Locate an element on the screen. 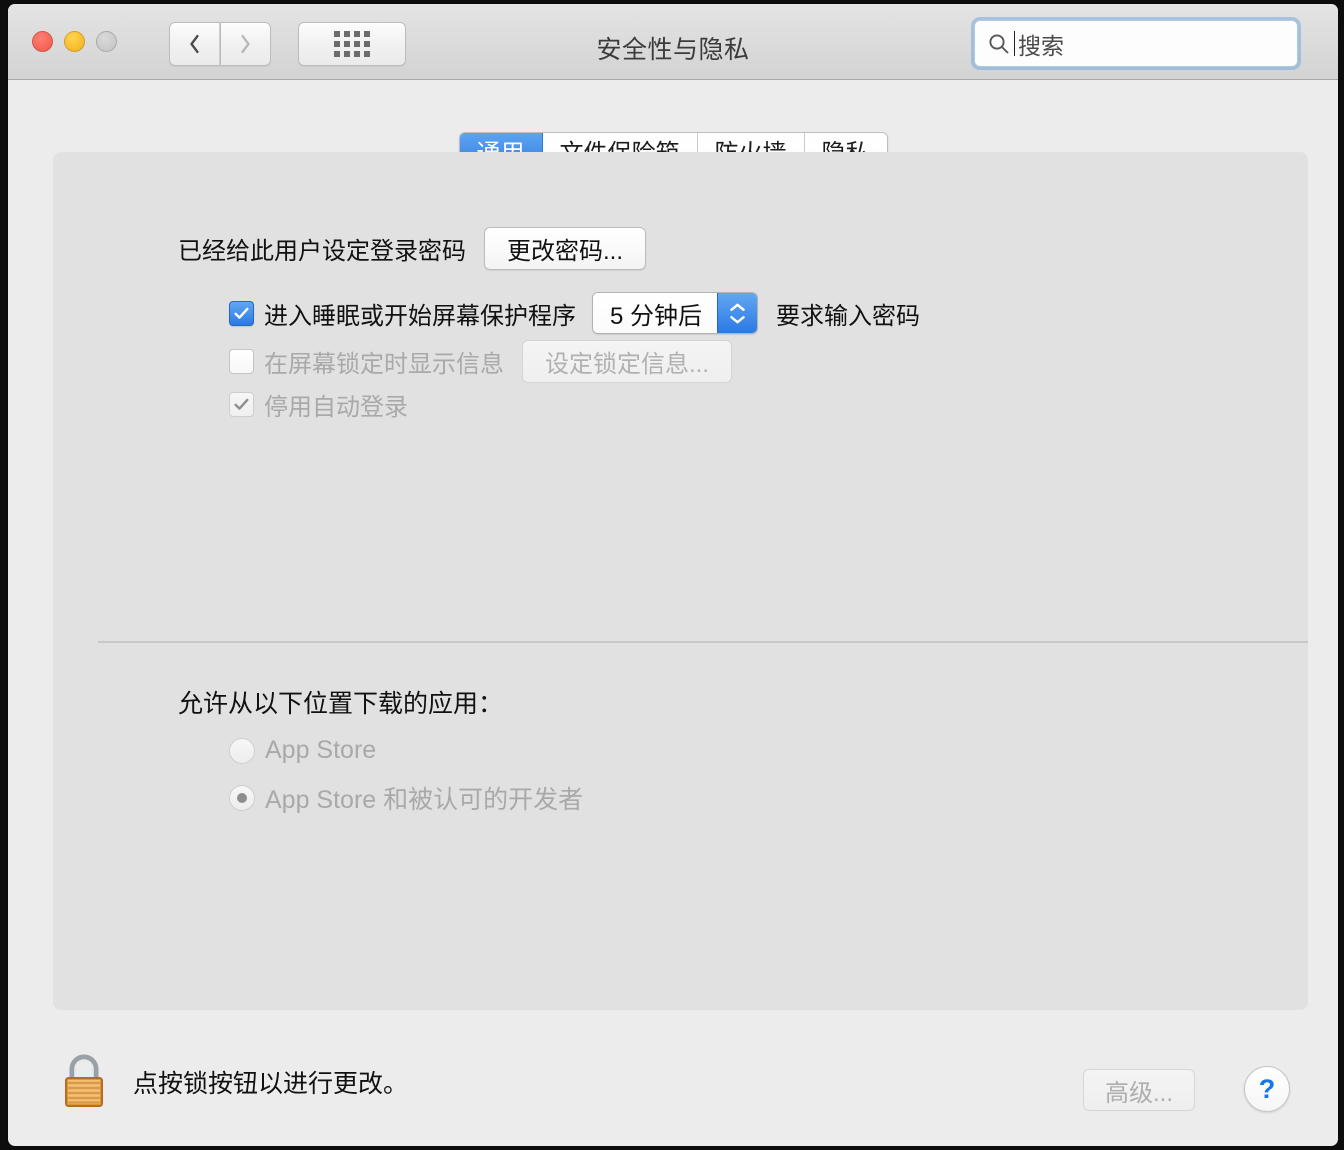  radio-identified-developers-label: App Store 和被认可的开发者 is located at coordinates (424, 800).